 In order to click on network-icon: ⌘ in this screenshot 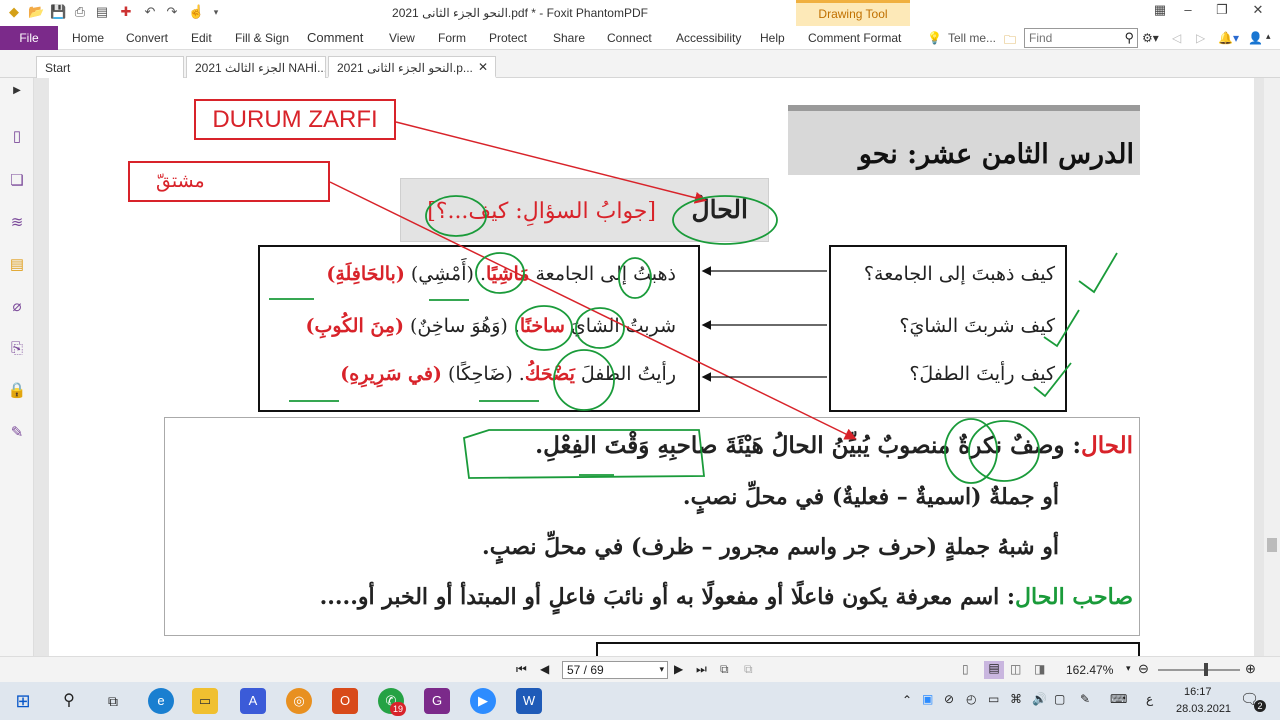, I will do `click(1016, 699)`.